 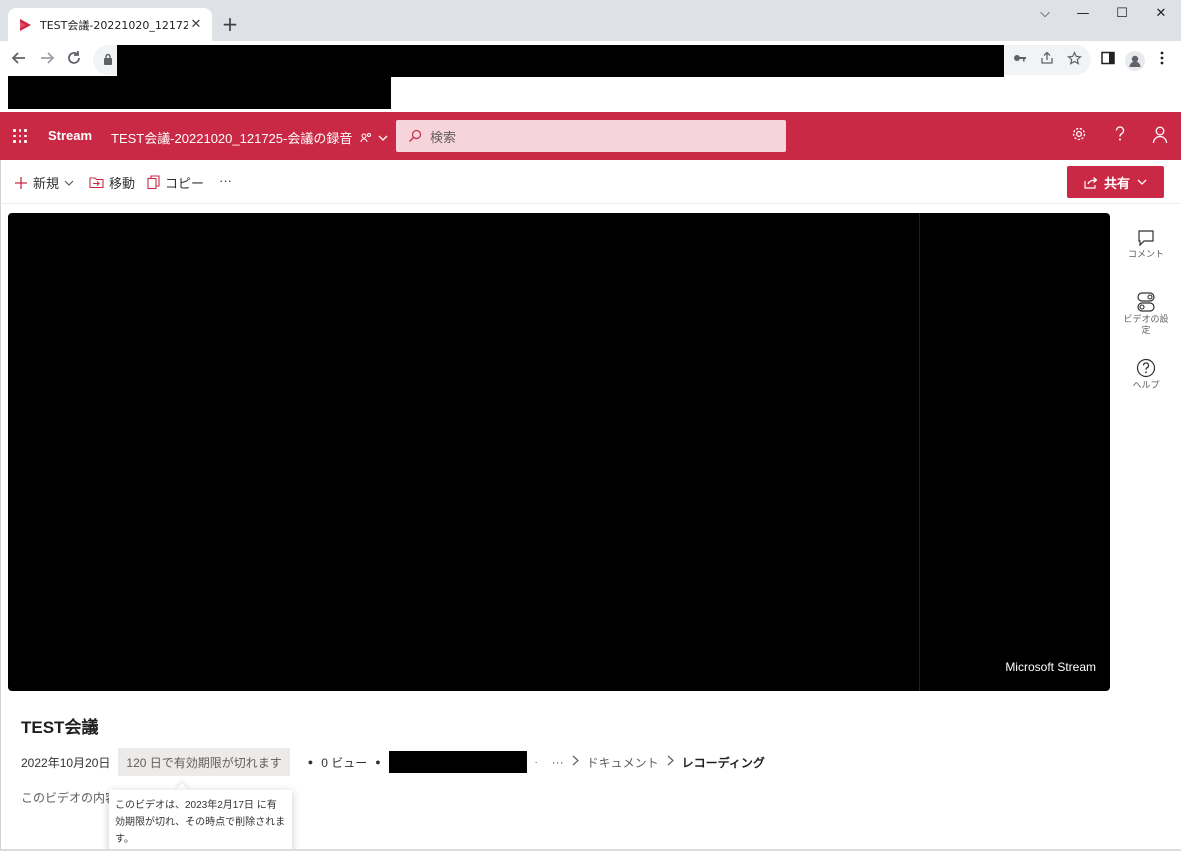 I want to click on share-icon, so click(x=1091, y=182).